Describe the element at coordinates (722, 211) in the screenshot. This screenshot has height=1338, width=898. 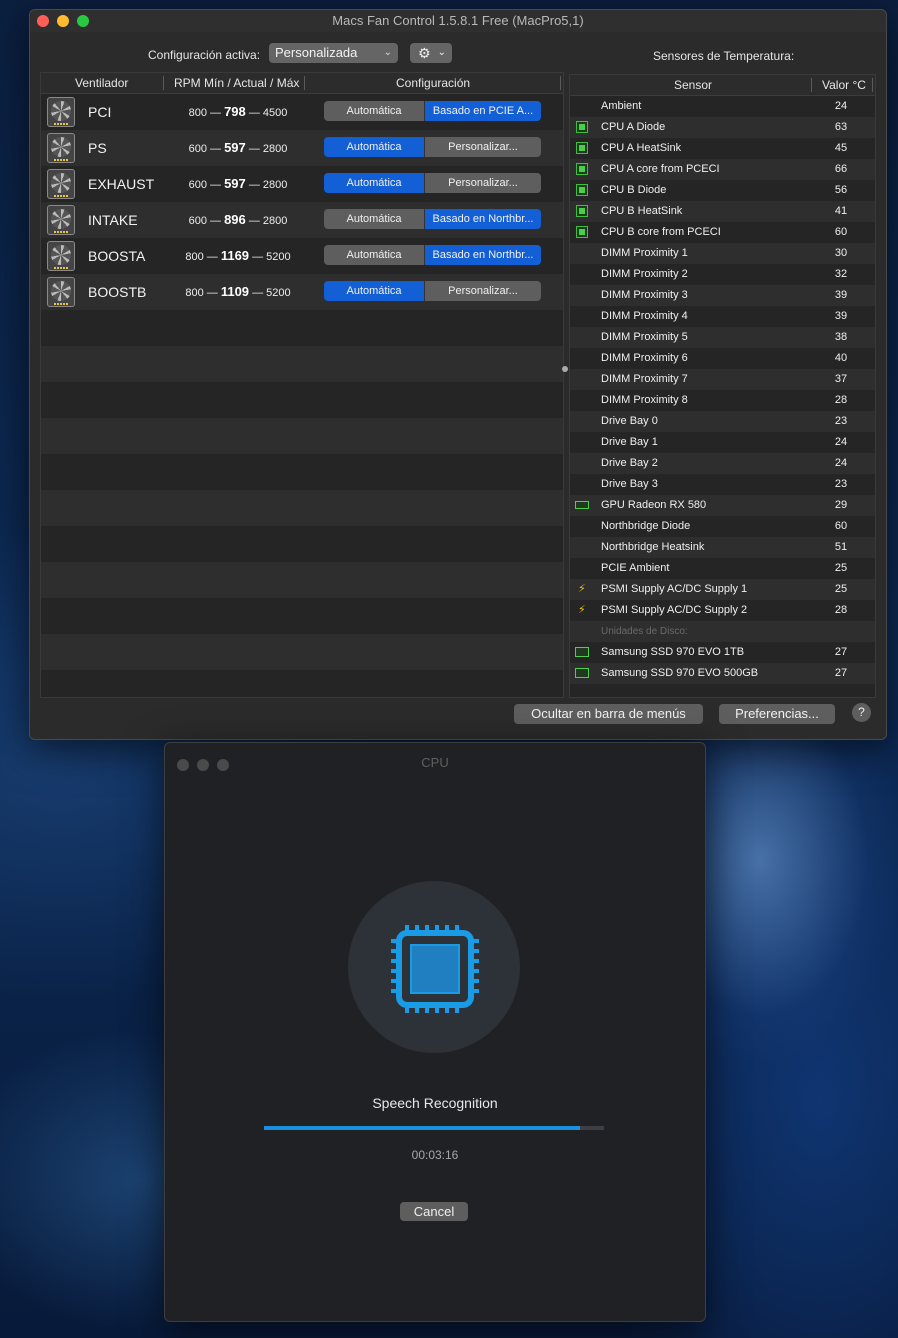
I see `sensor-row: CPU B HeatSink 41` at that location.